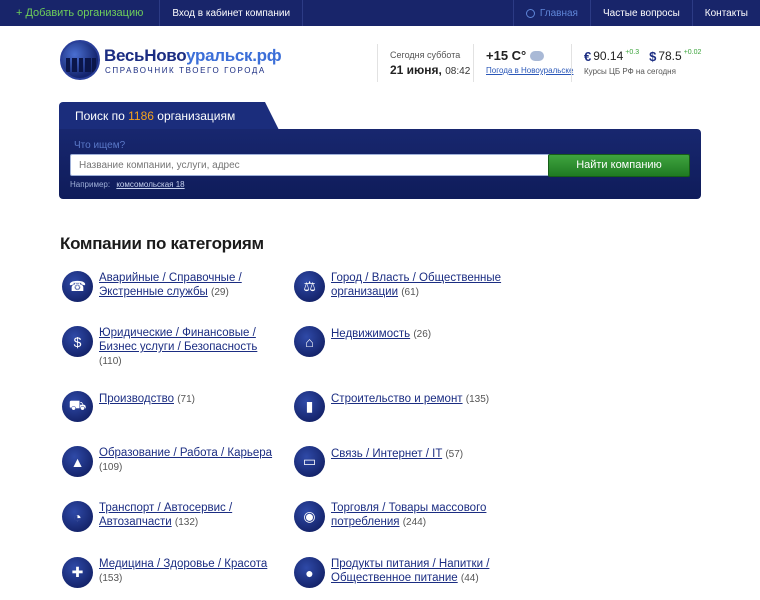  I want to click on logo-name-part2: уральск.рф, so click(234, 55).